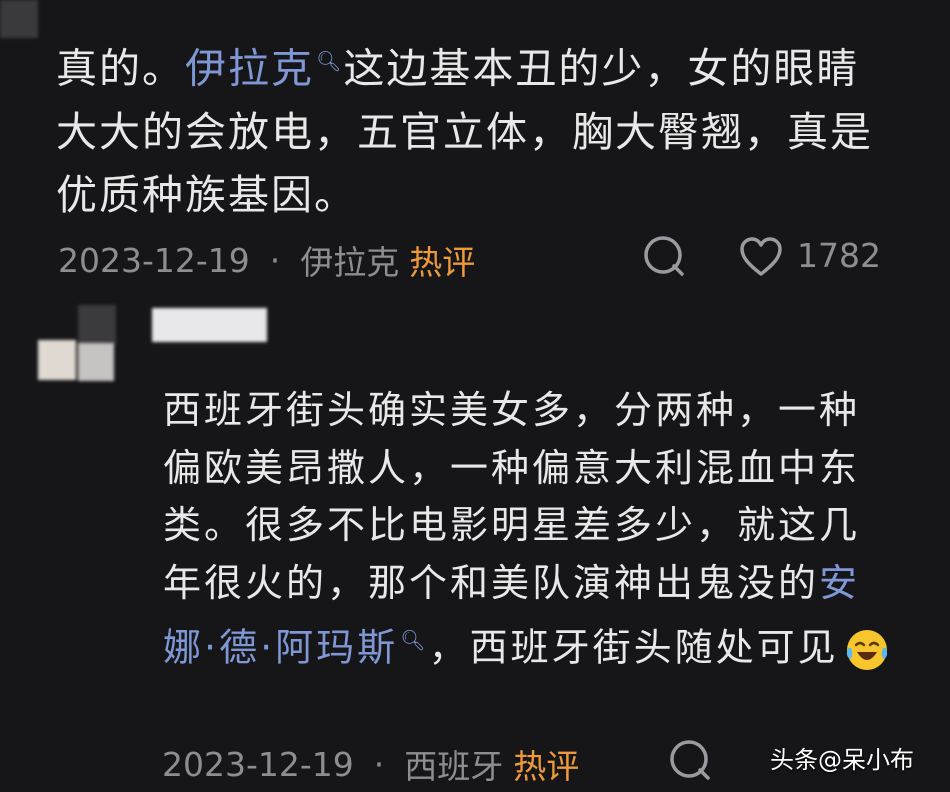 This screenshot has height=792, width=950. What do you see at coordinates (761, 257) in the screenshot?
I see `heart-icon` at bounding box center [761, 257].